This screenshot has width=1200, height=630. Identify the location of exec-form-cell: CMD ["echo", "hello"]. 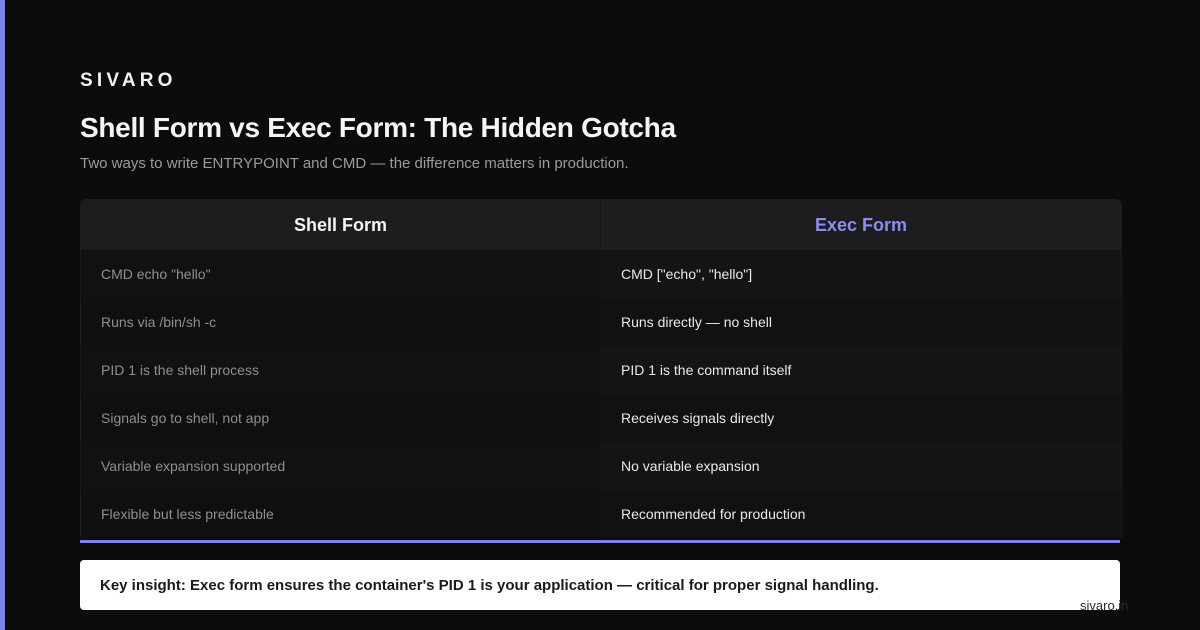
(861, 274).